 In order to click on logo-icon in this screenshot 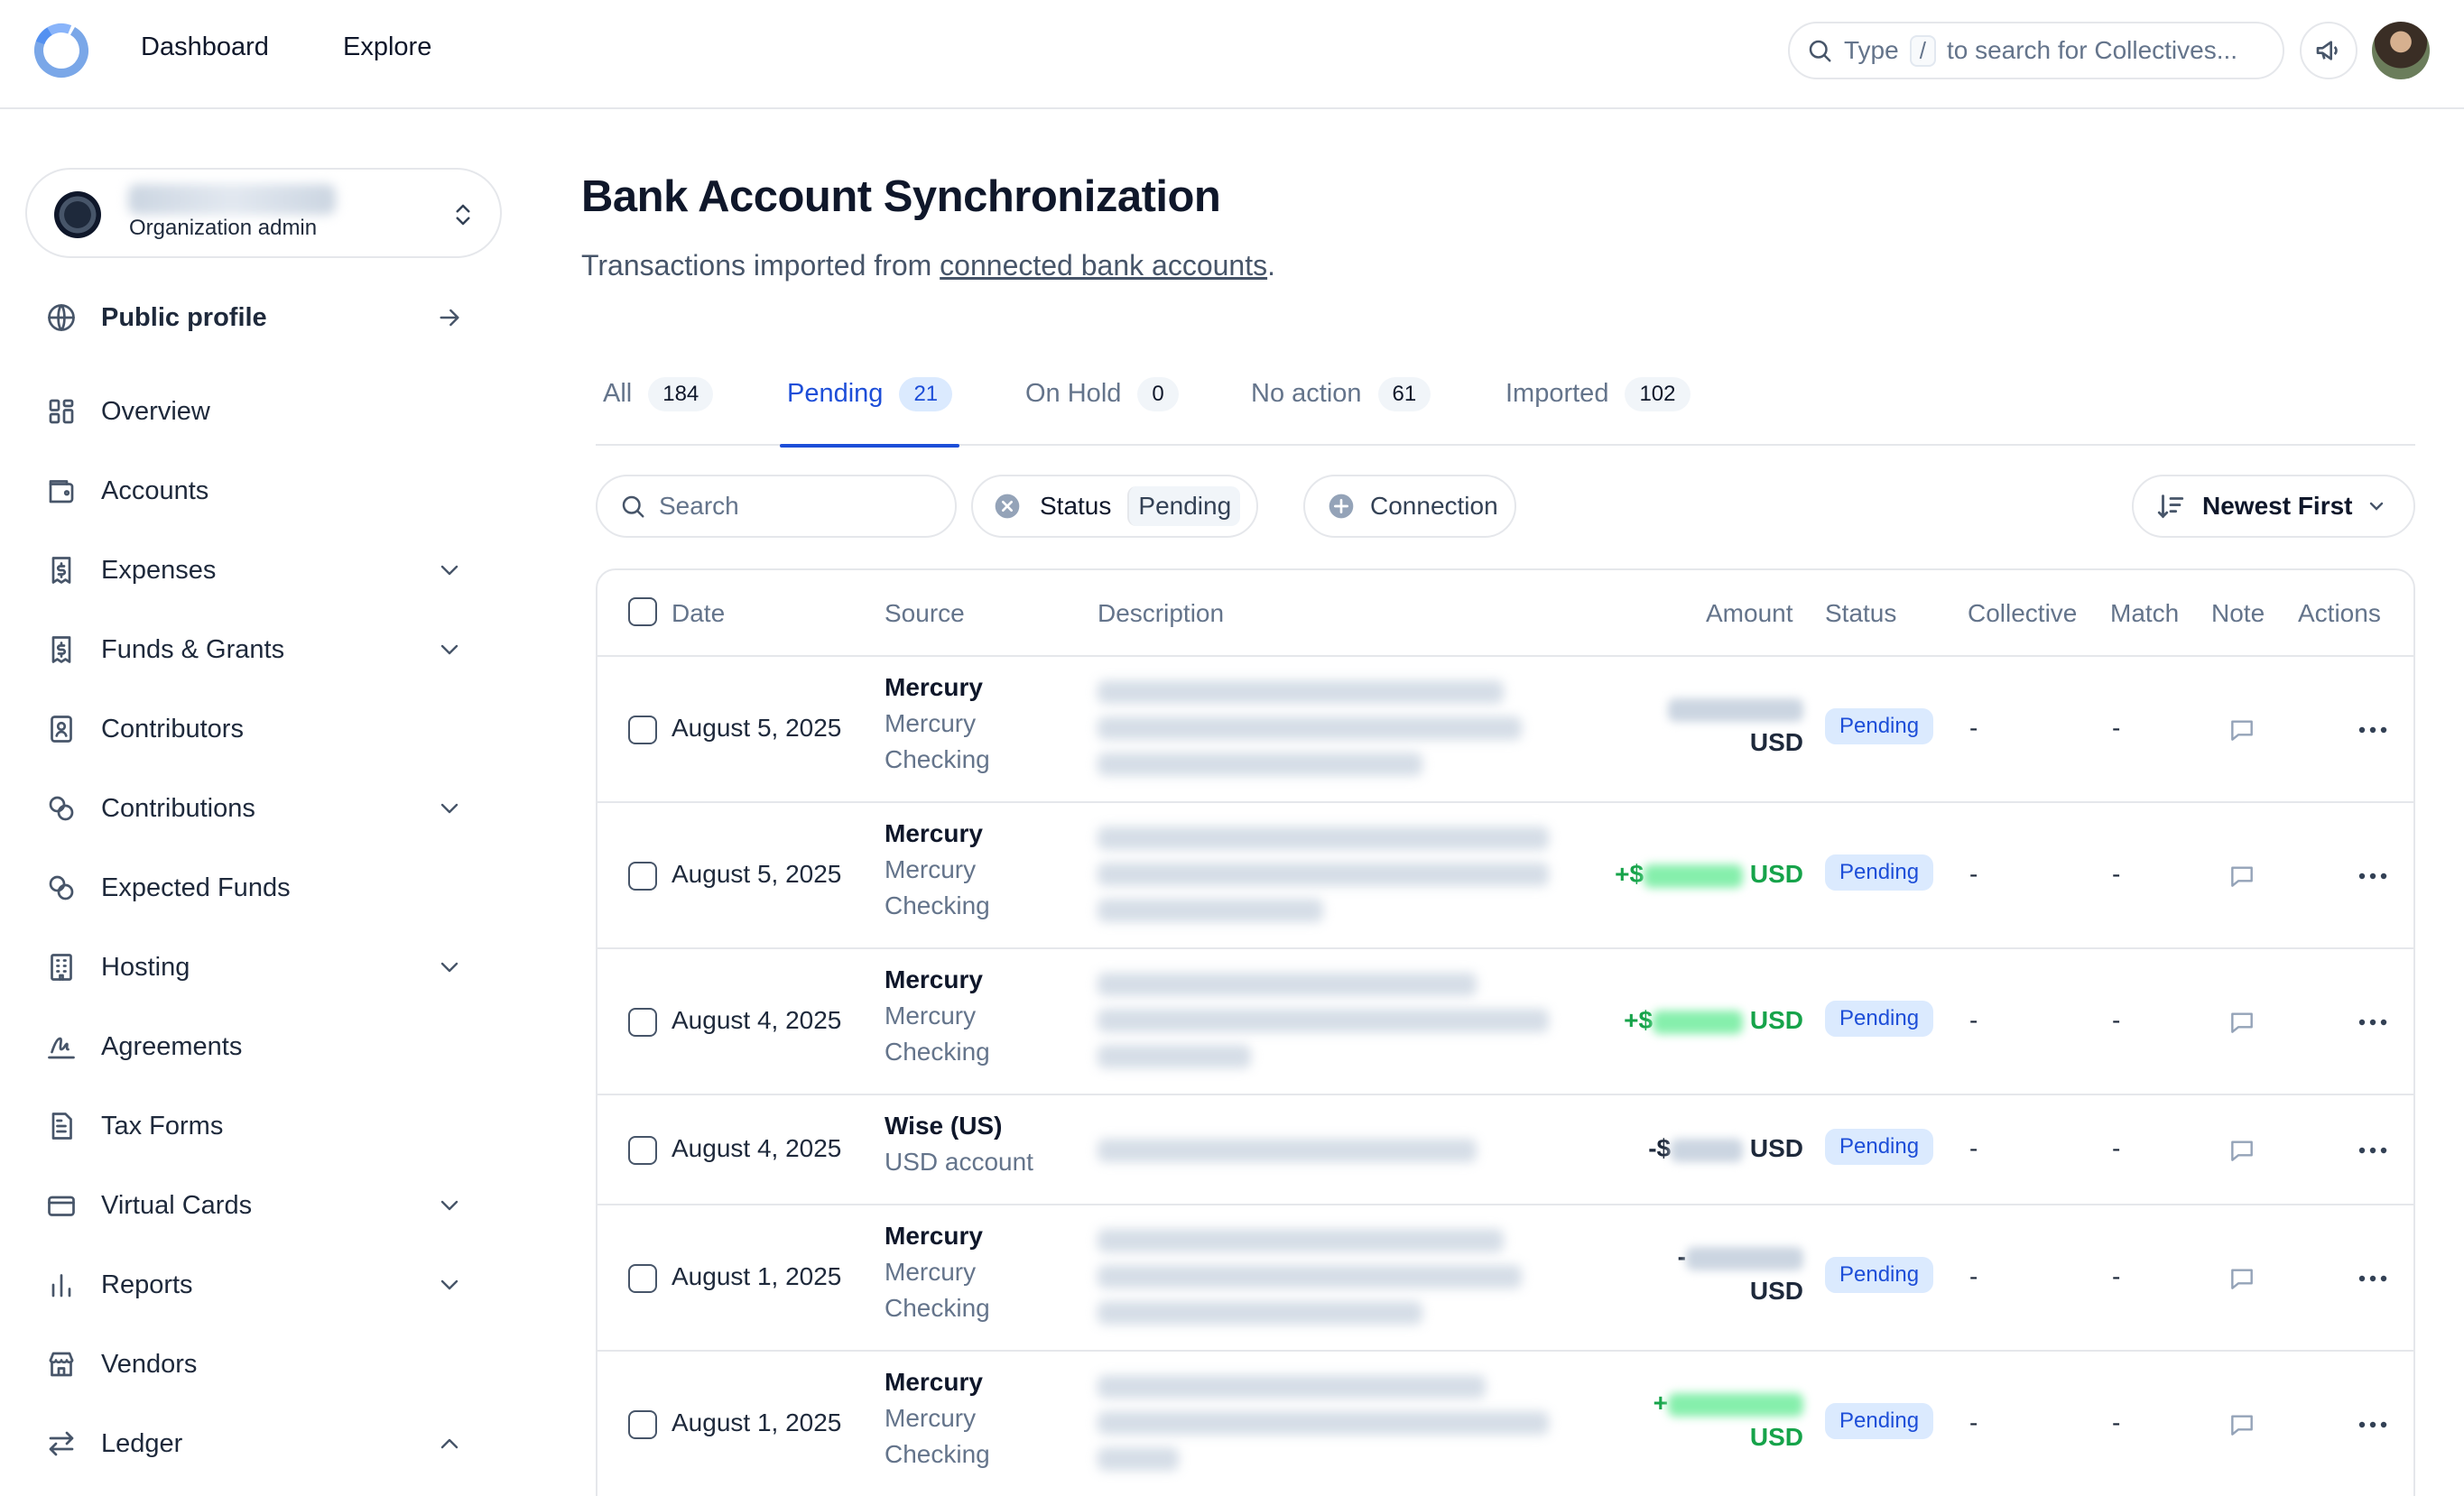, I will do `click(61, 51)`.